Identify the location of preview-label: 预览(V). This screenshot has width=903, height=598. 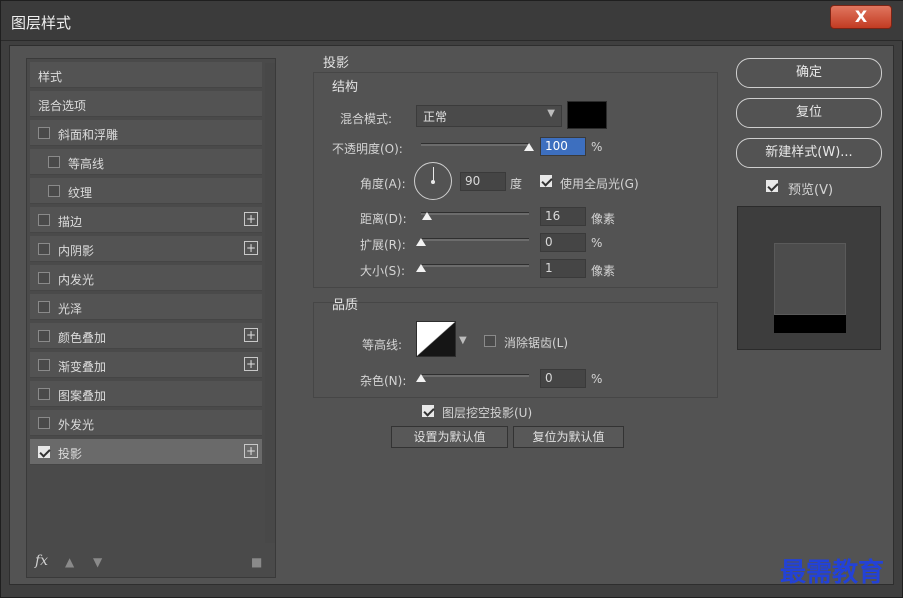
(811, 190).